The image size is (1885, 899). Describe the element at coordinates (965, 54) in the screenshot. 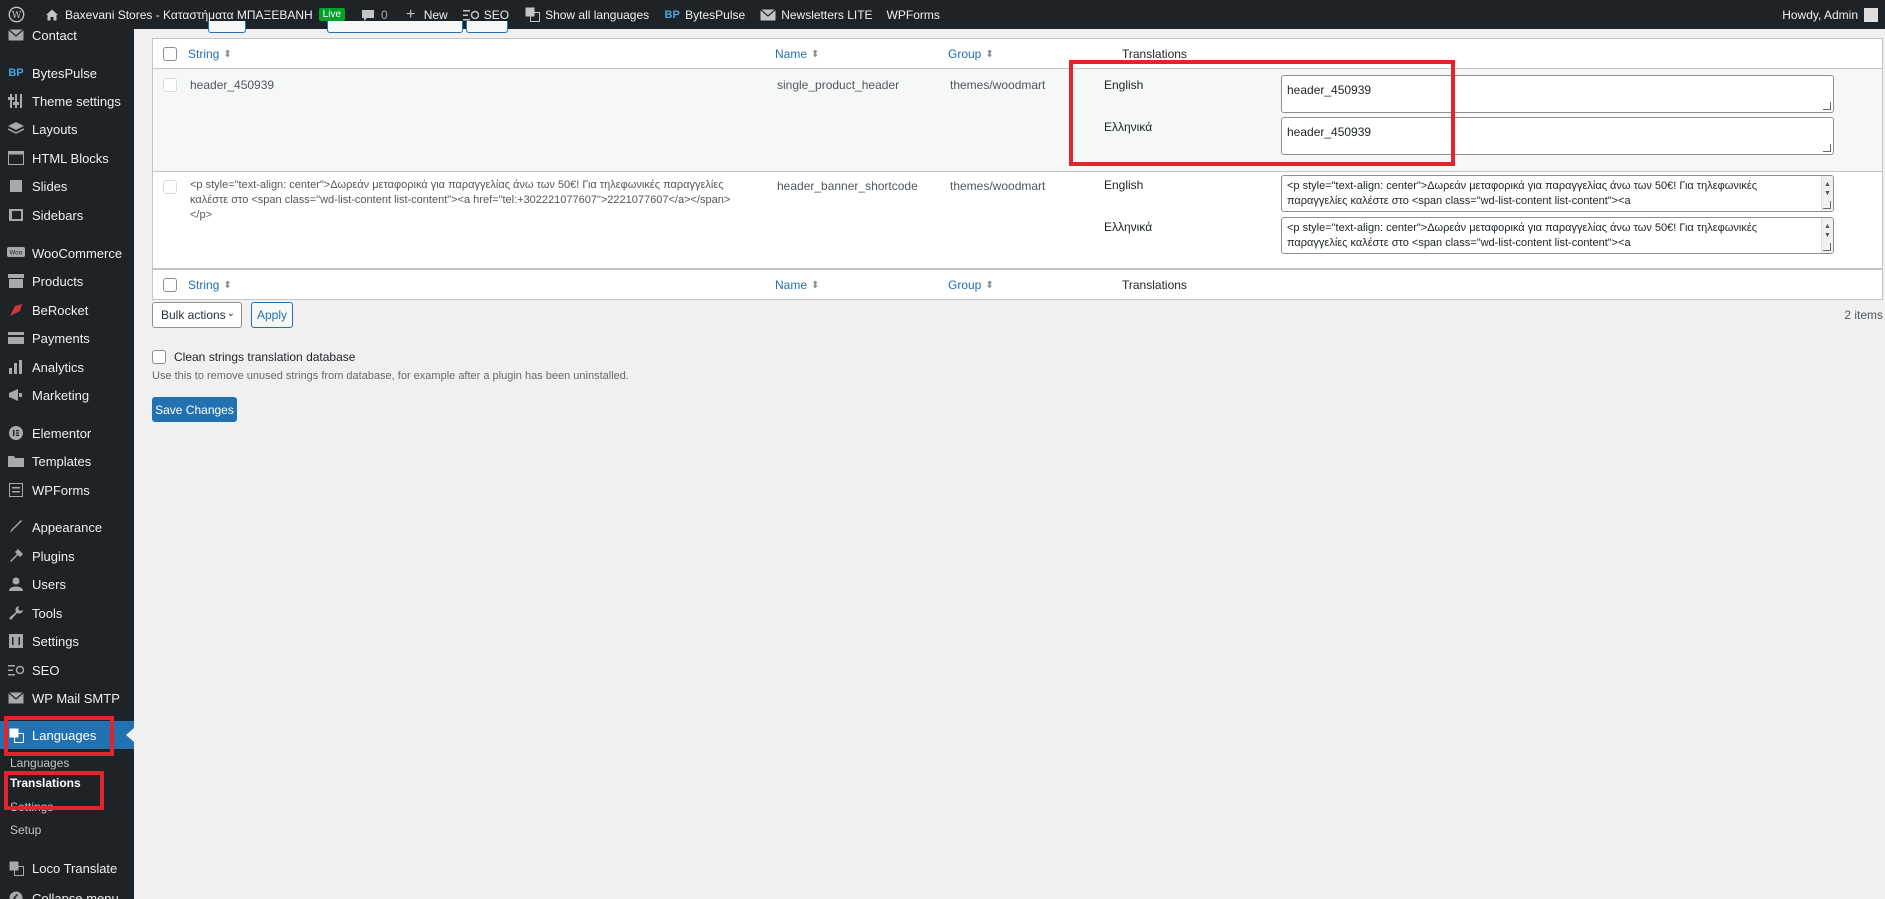

I see `column-group-label: Group` at that location.